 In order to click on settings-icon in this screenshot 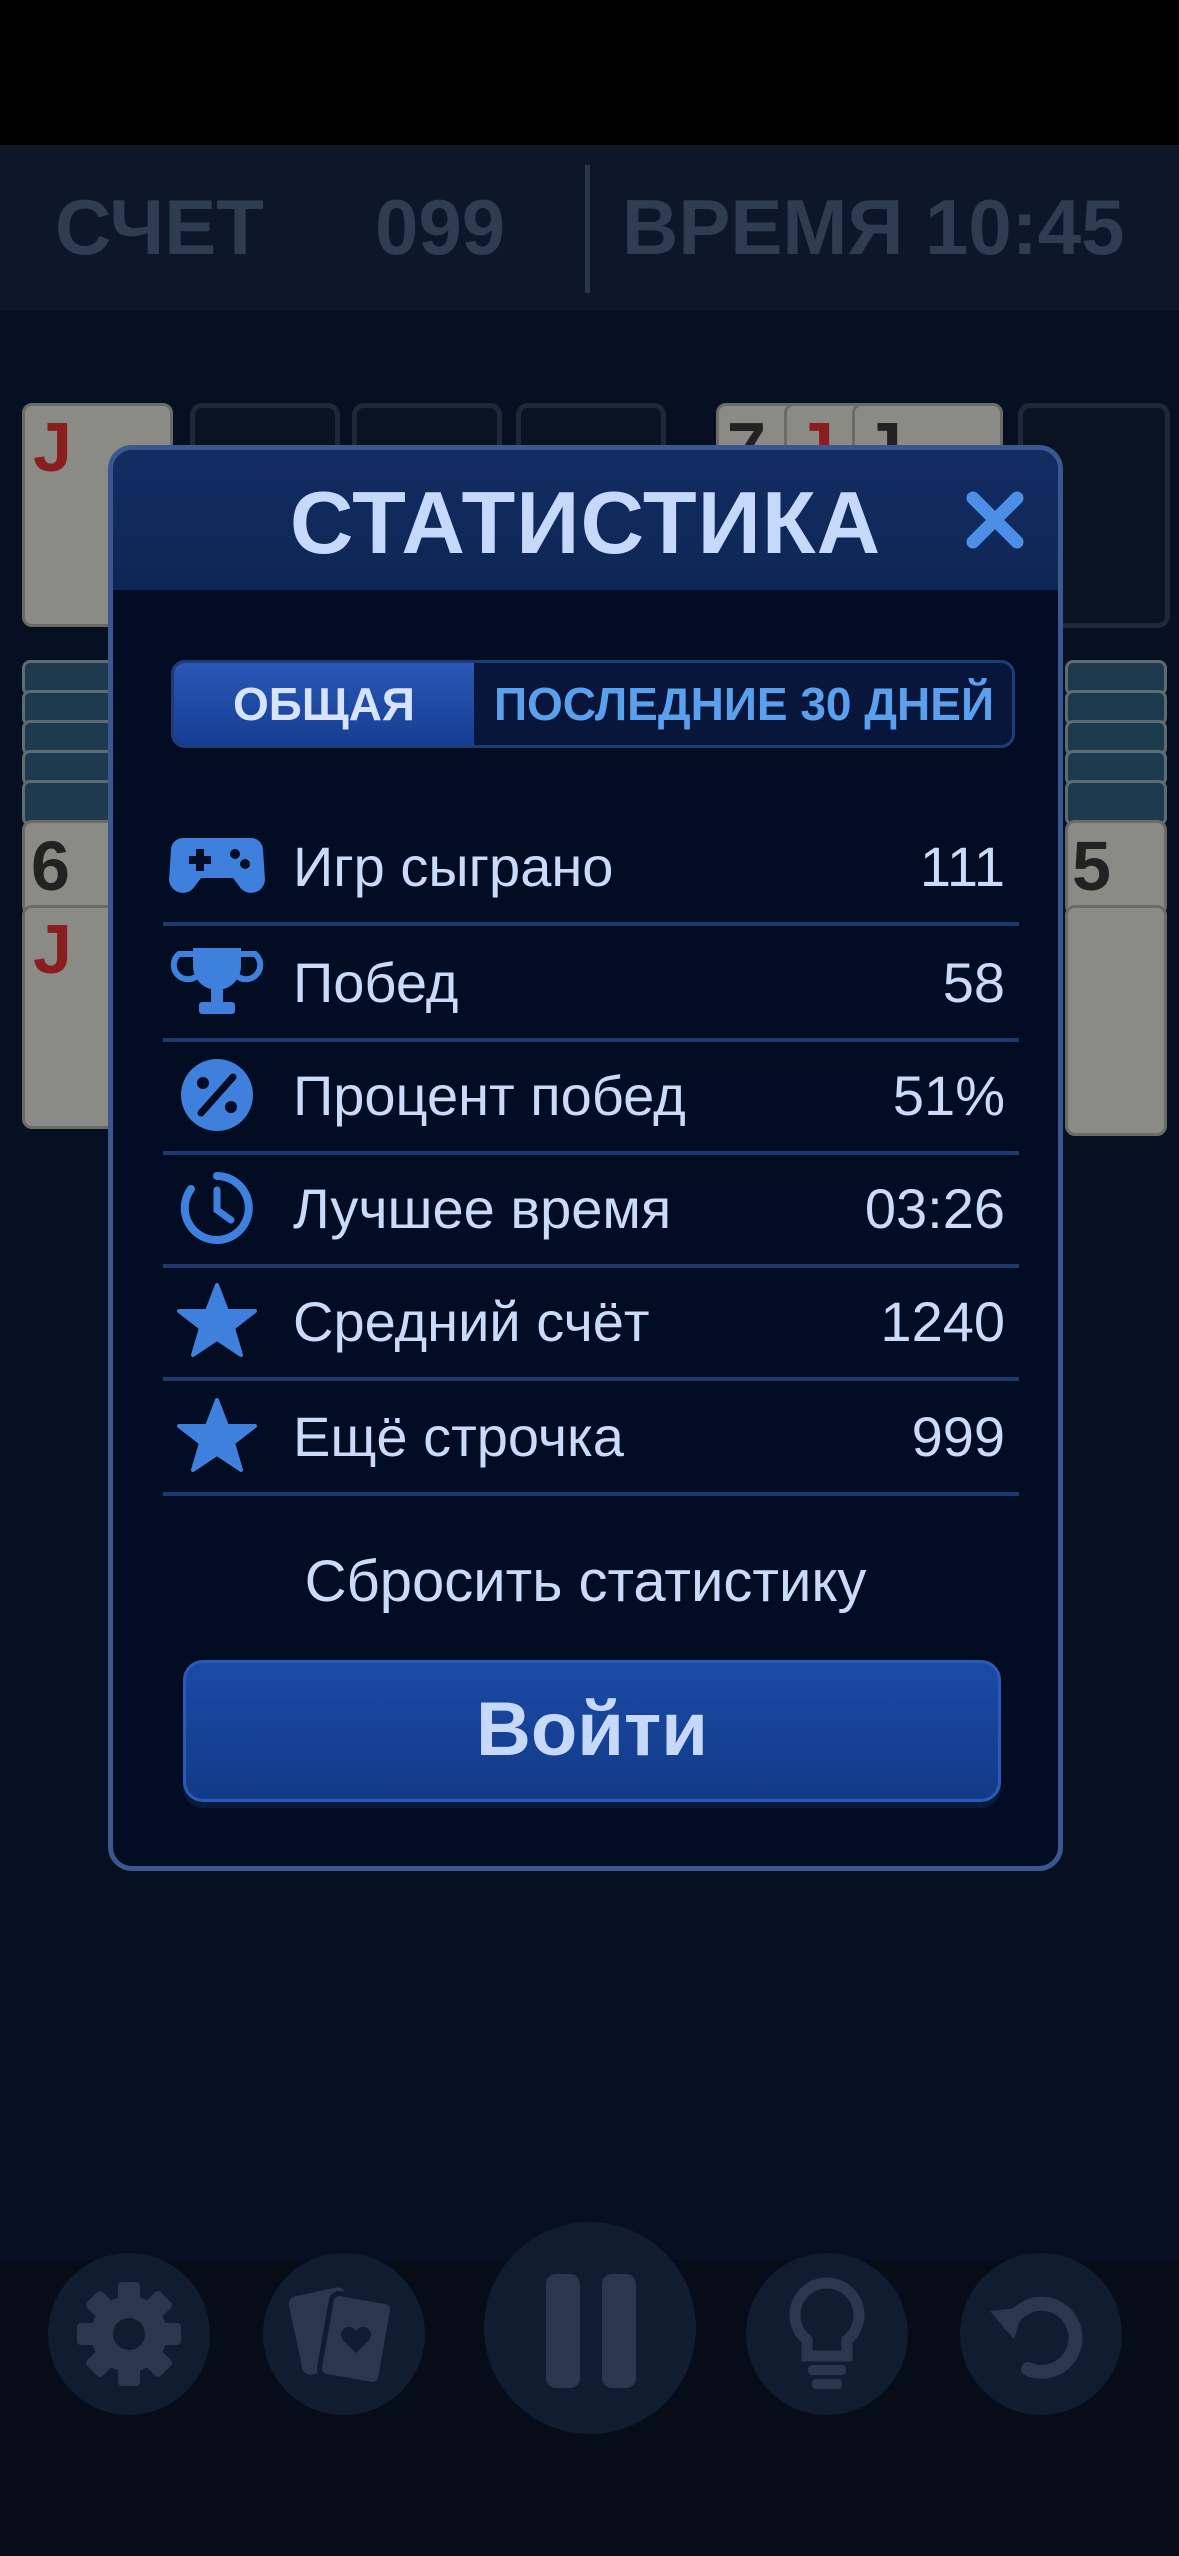, I will do `click(129, 2334)`.